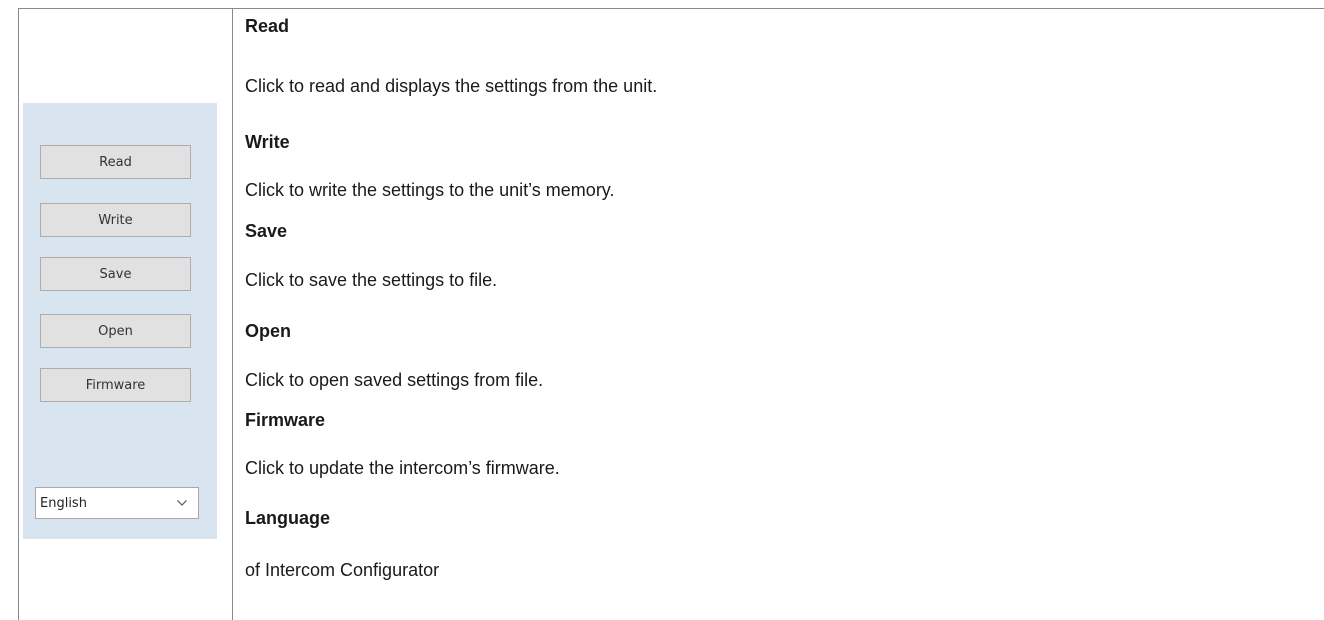 The image size is (1324, 620). I want to click on definition-firmware: Click to update the intercom’s firmware., so click(402, 468).